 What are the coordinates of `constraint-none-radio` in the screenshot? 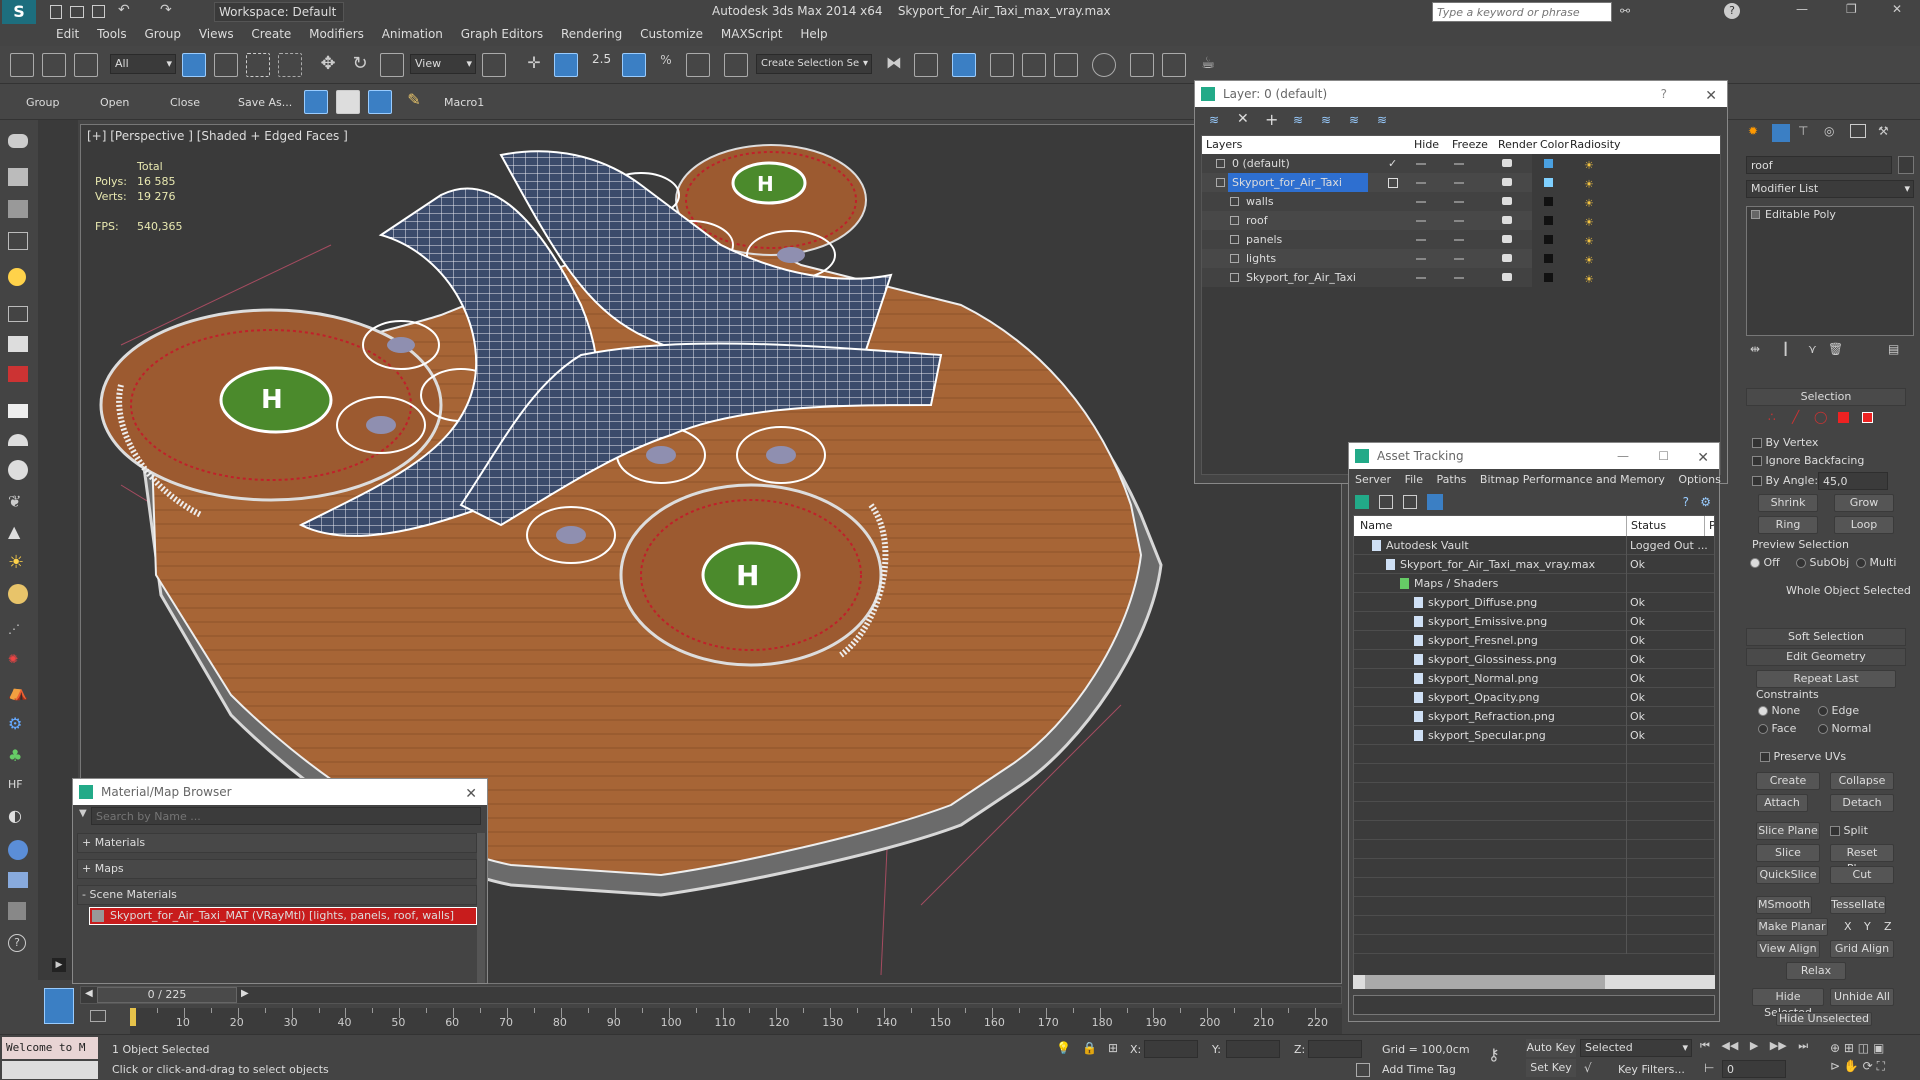 It's located at (1763, 711).